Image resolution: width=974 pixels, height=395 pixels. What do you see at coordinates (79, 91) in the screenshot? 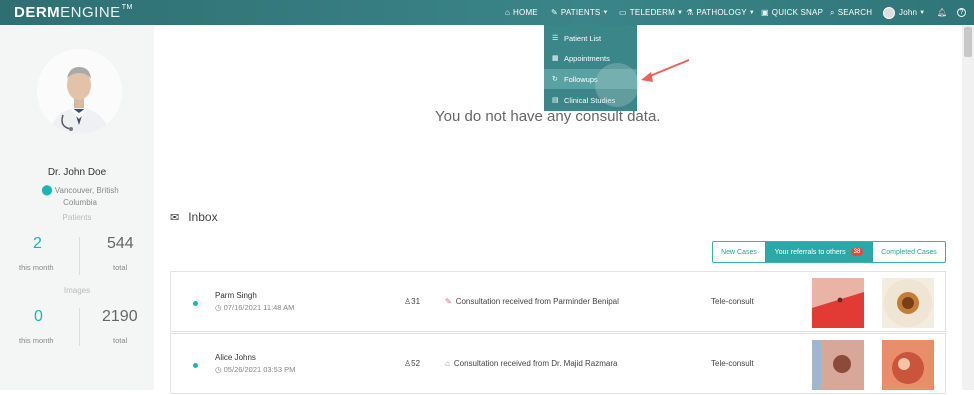
I see `doctor-avatar` at bounding box center [79, 91].